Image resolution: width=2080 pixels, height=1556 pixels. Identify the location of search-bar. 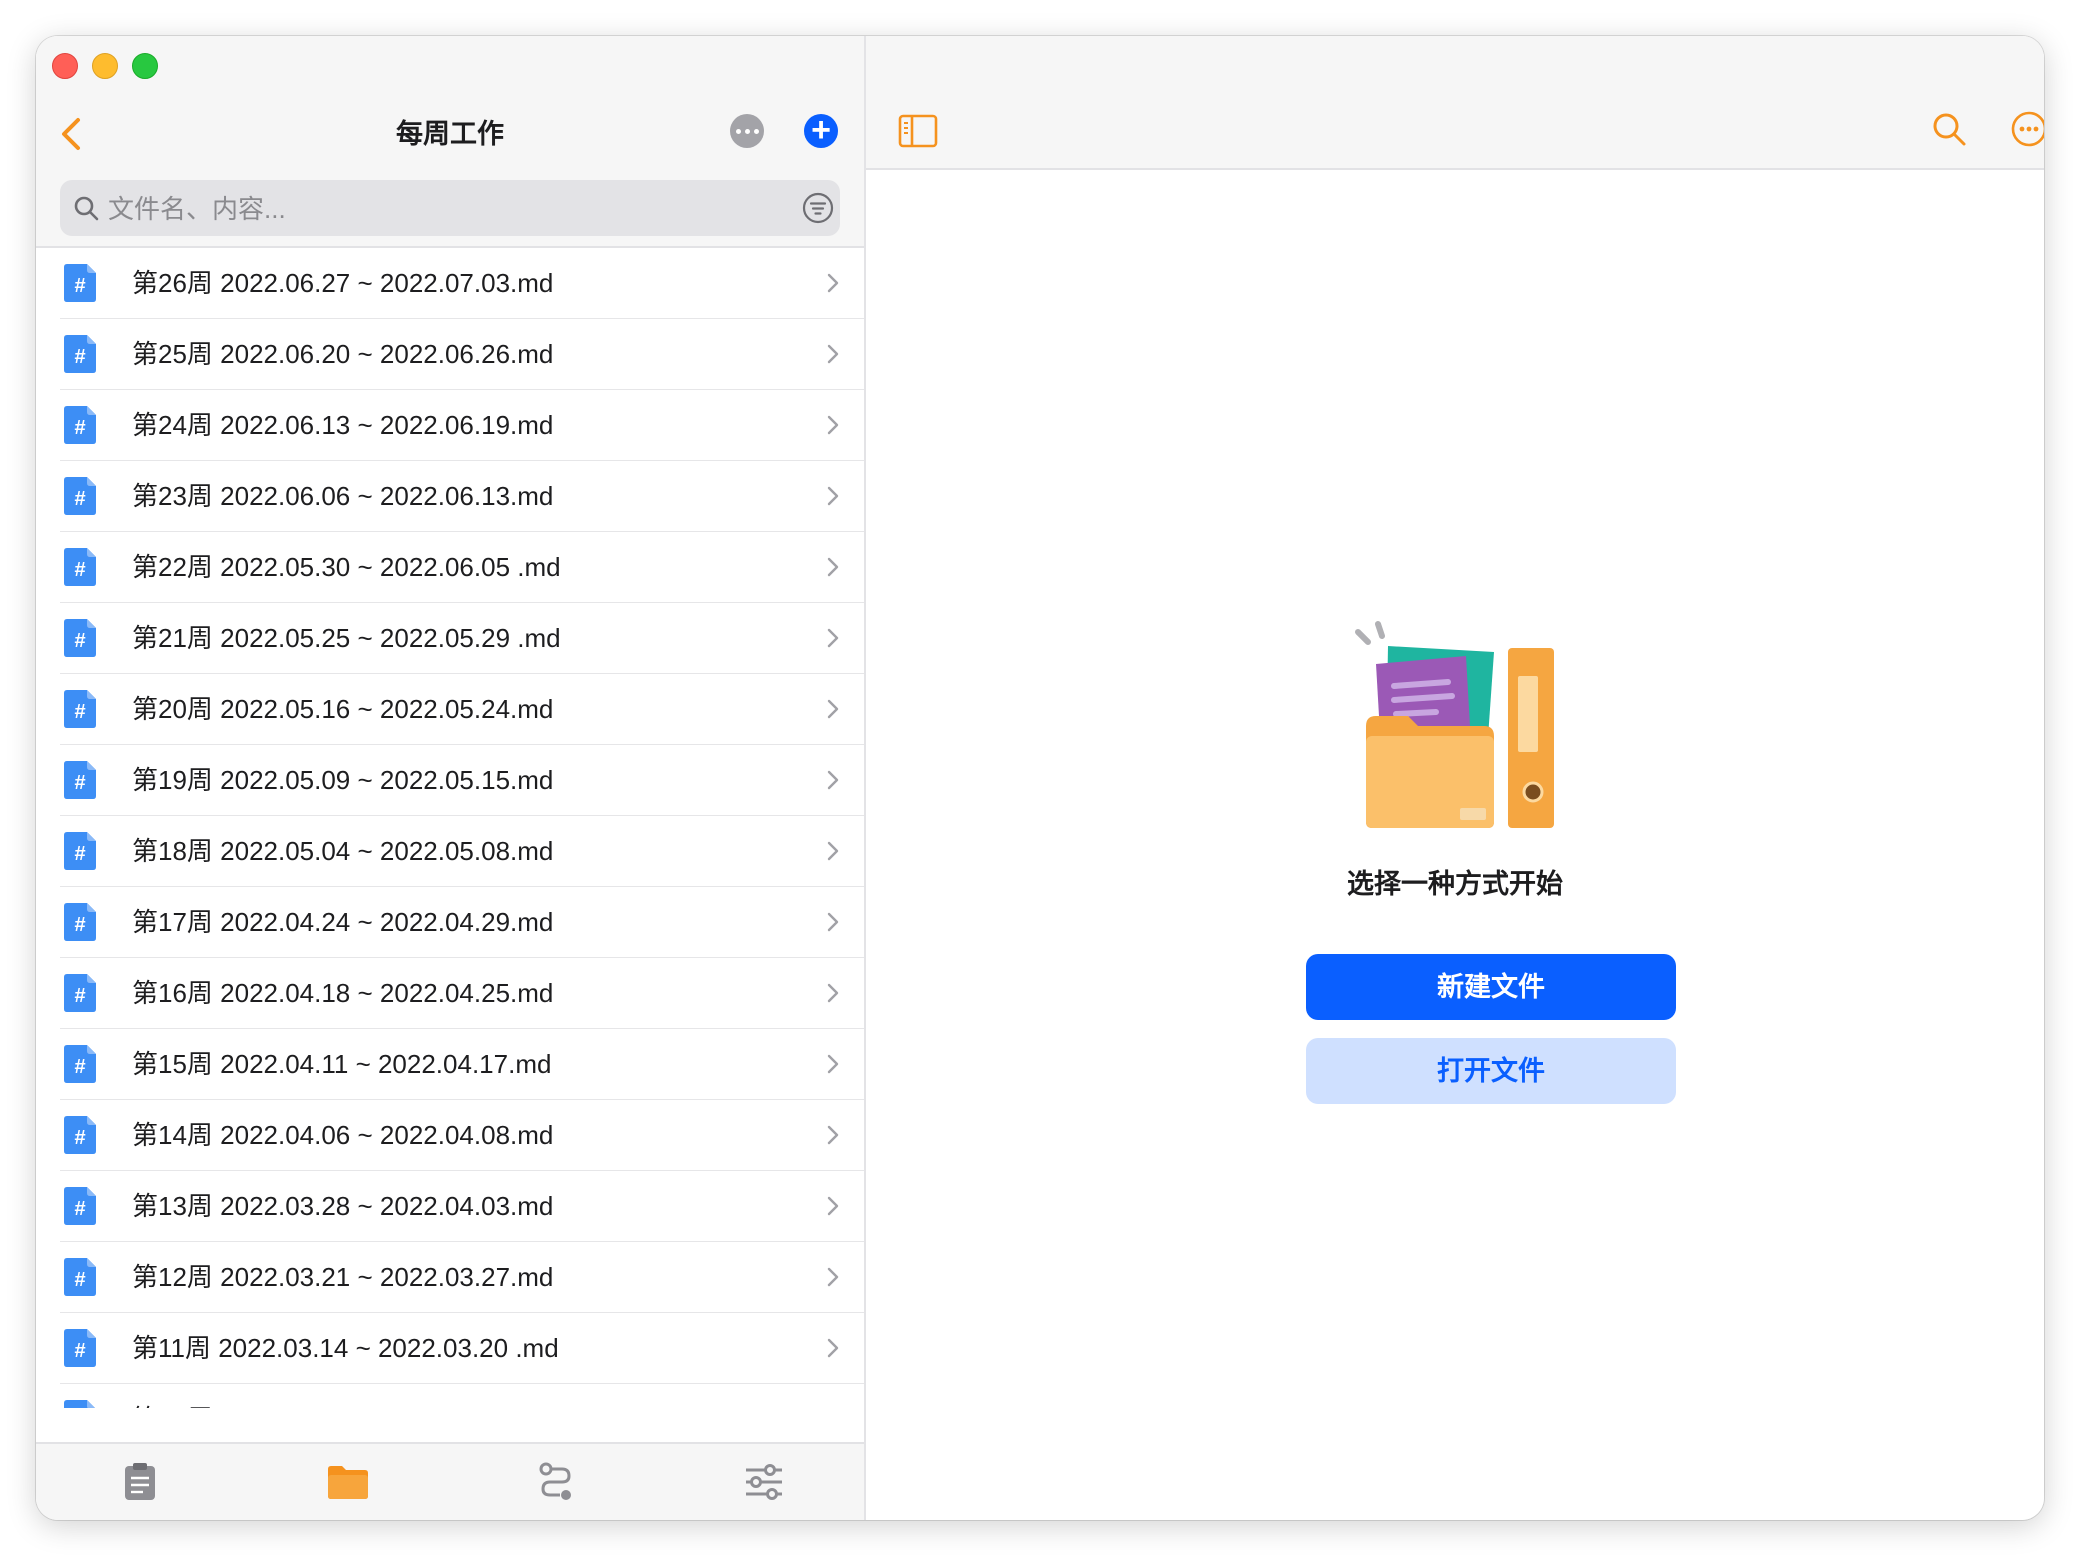
(450, 209).